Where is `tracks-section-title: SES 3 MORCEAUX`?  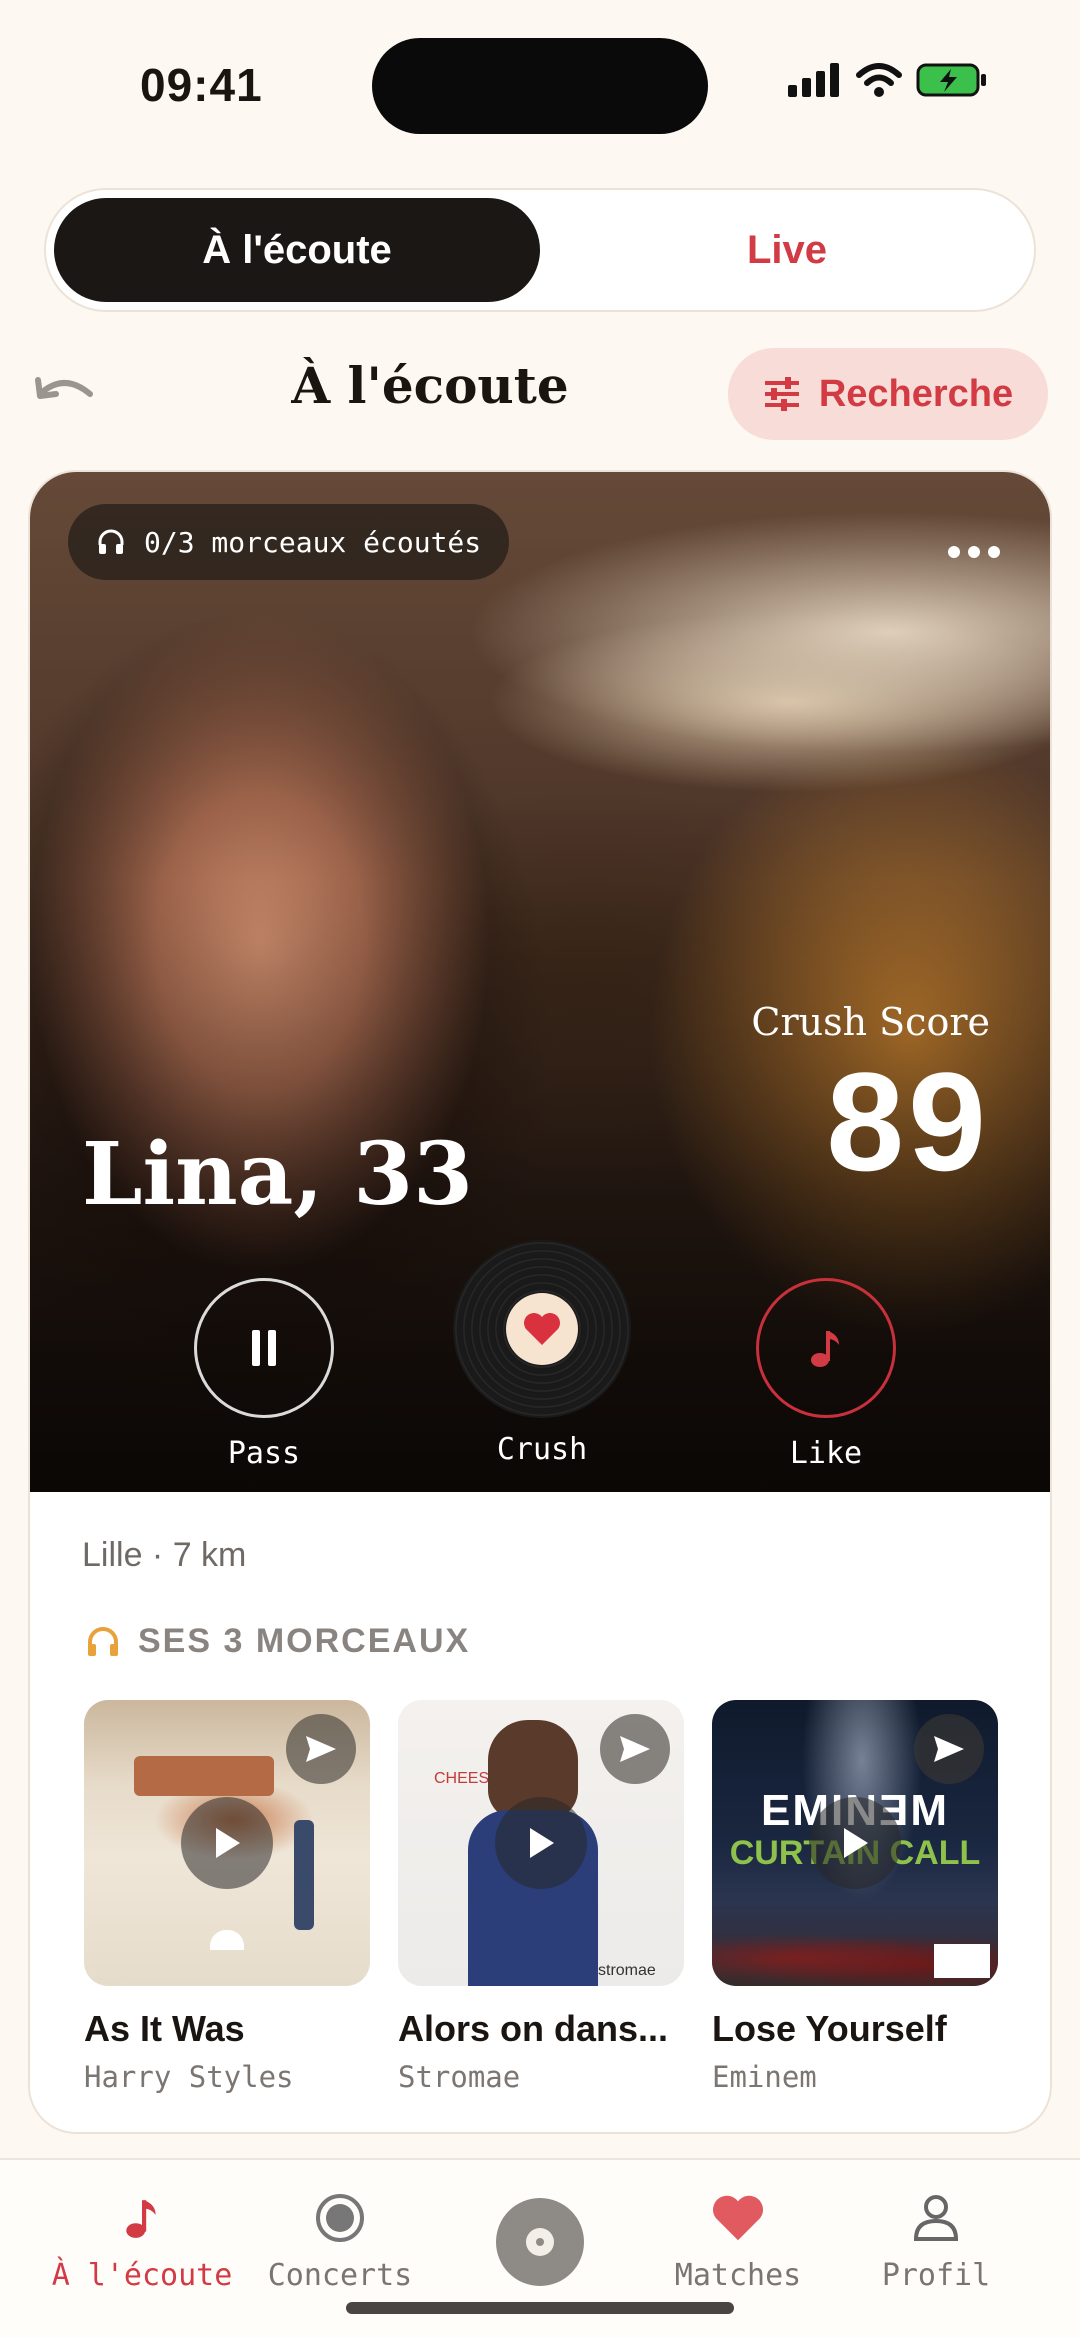
tracks-section-title: SES 3 MORCEAUX is located at coordinates (304, 1641).